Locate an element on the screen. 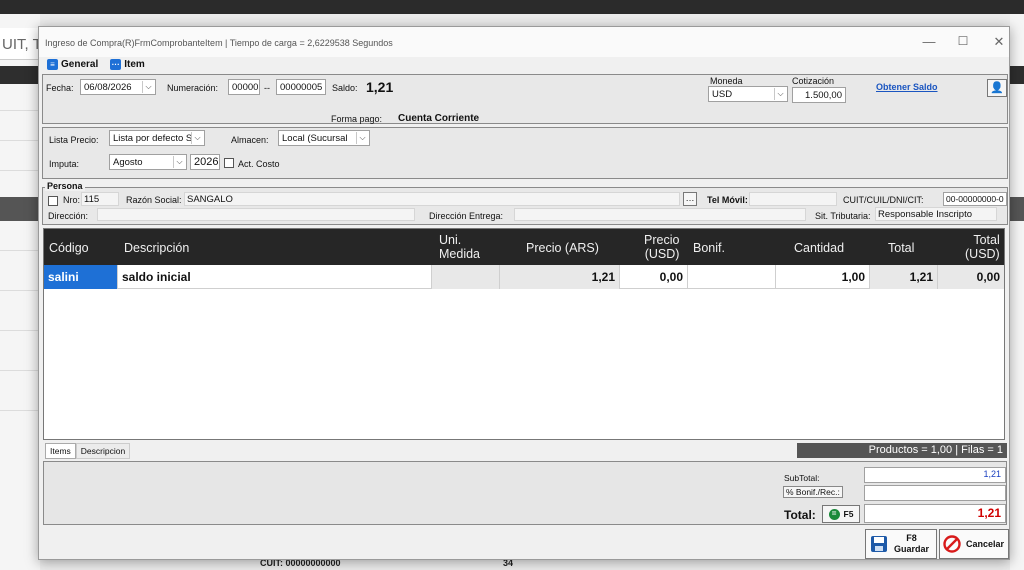 The image size is (1024, 570). sit-tributaria-field: Responsable Inscripto is located at coordinates (936, 214).